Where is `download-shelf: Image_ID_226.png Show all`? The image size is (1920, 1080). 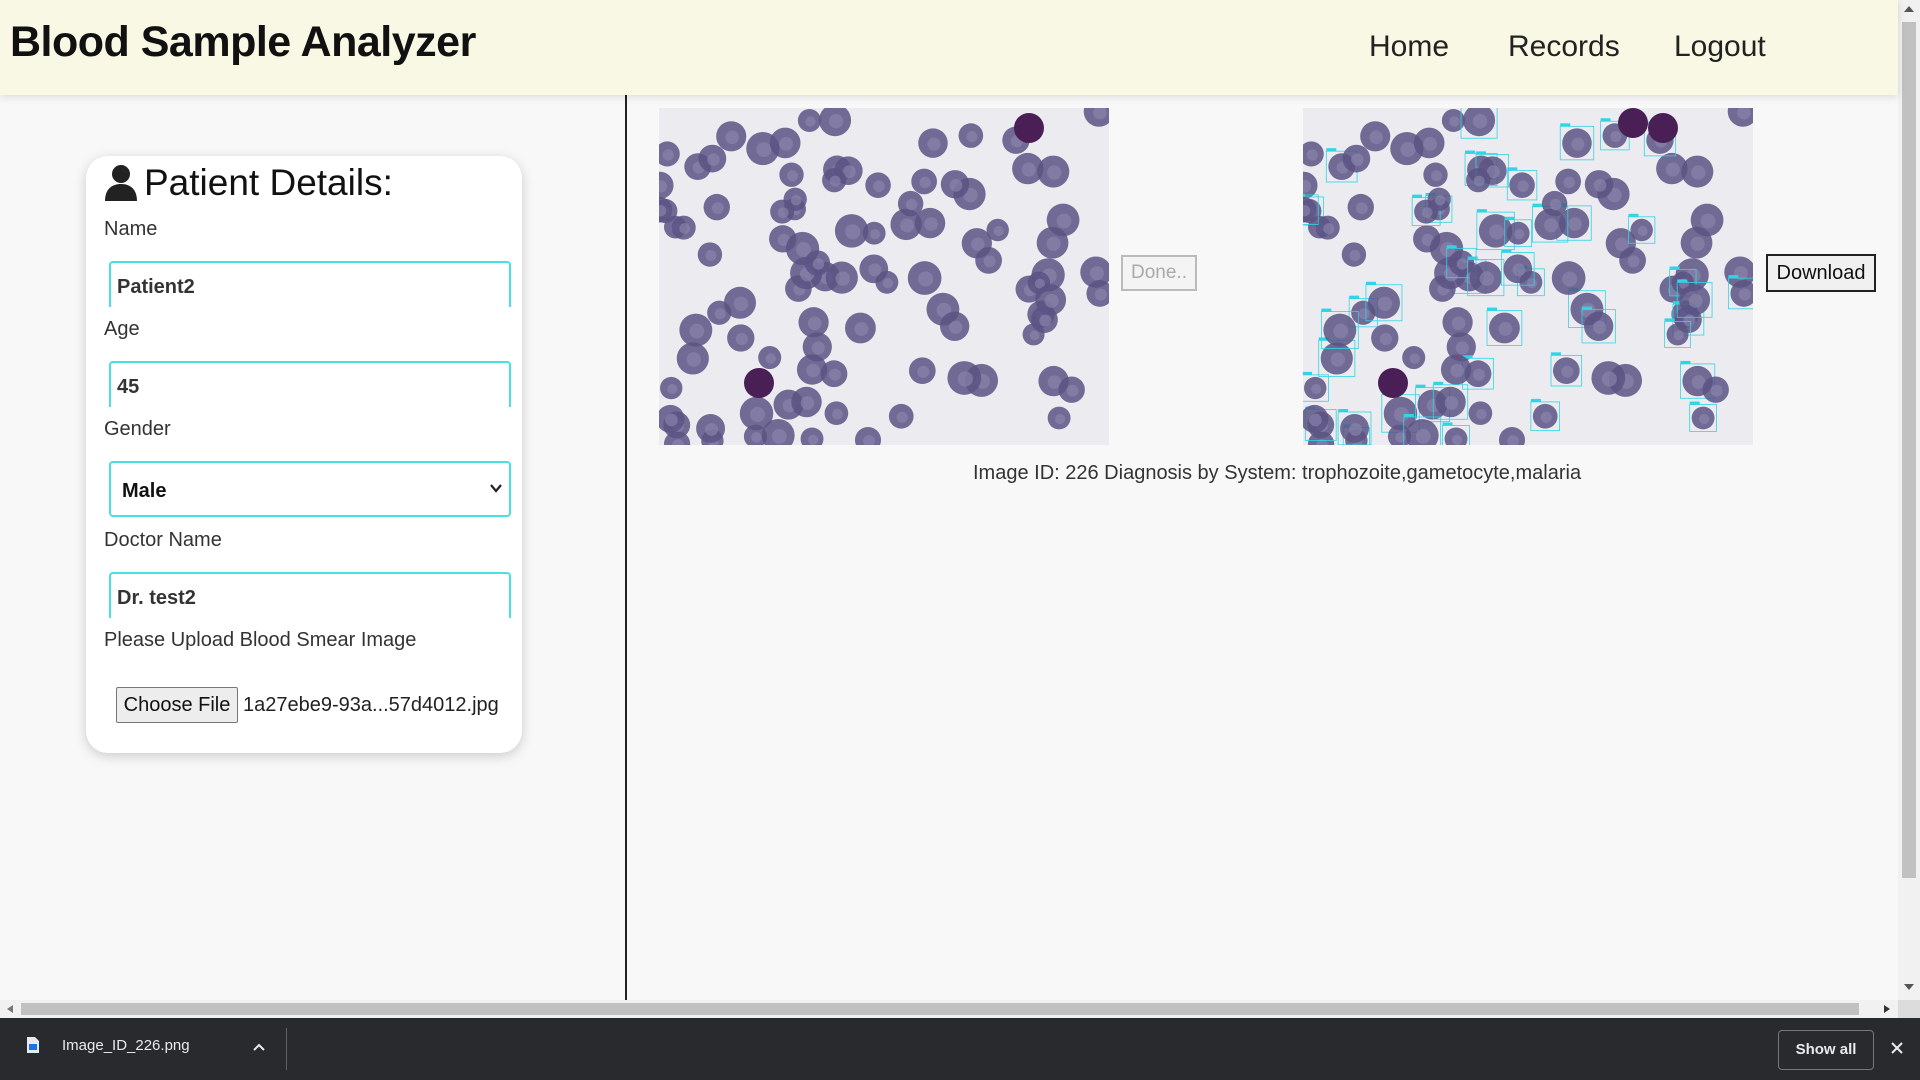 download-shelf: Image_ID_226.png Show all is located at coordinates (960, 1049).